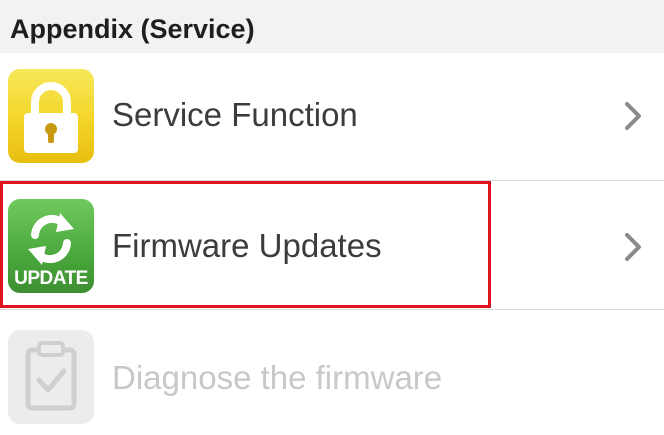  What do you see at coordinates (51, 278) in the screenshot?
I see `update-icon-text: UPDATE` at bounding box center [51, 278].